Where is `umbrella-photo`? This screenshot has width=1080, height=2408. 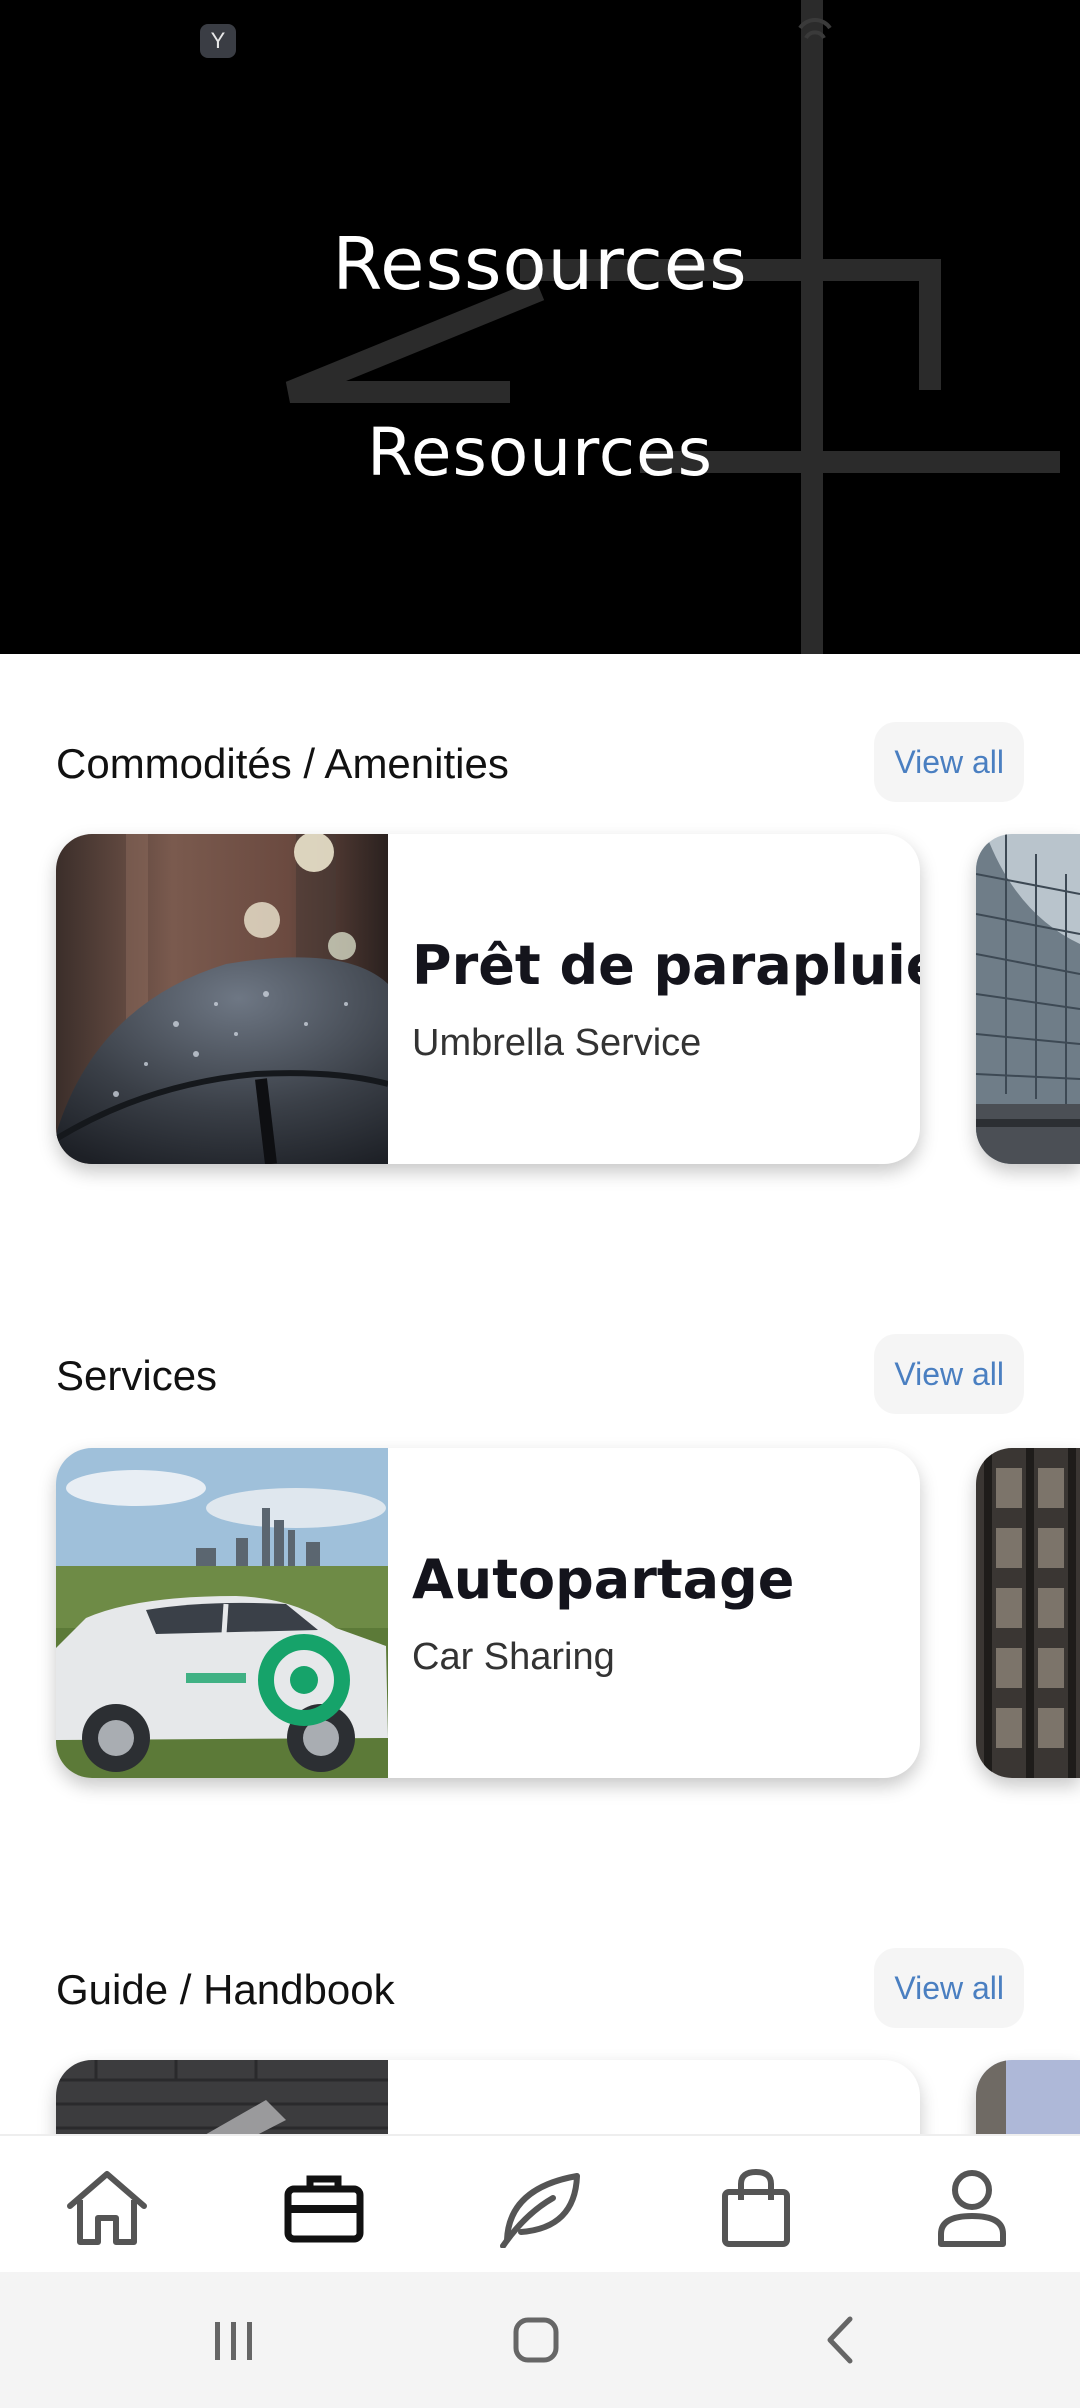 umbrella-photo is located at coordinates (222, 999).